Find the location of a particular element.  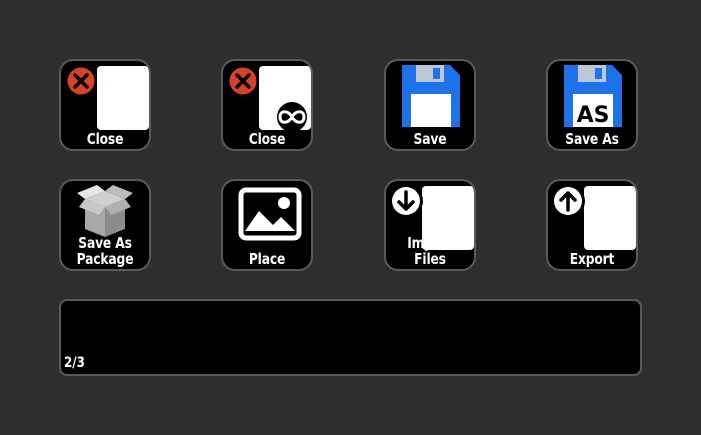

touch-strip: 2/3 is located at coordinates (350, 337).